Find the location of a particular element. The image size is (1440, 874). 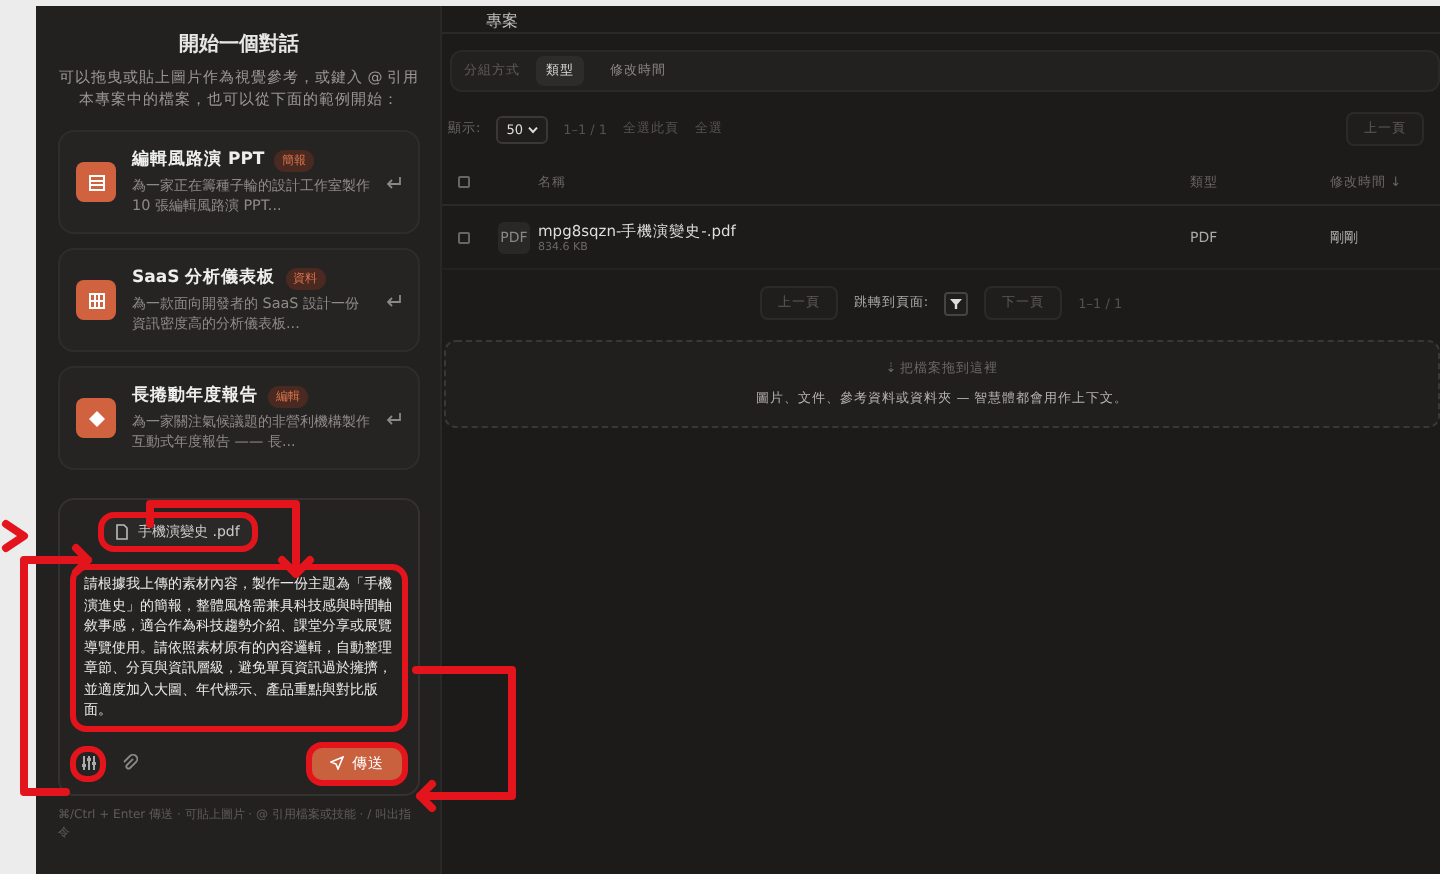

sidebar-title: 開始一個對話 is located at coordinates (239, 44).